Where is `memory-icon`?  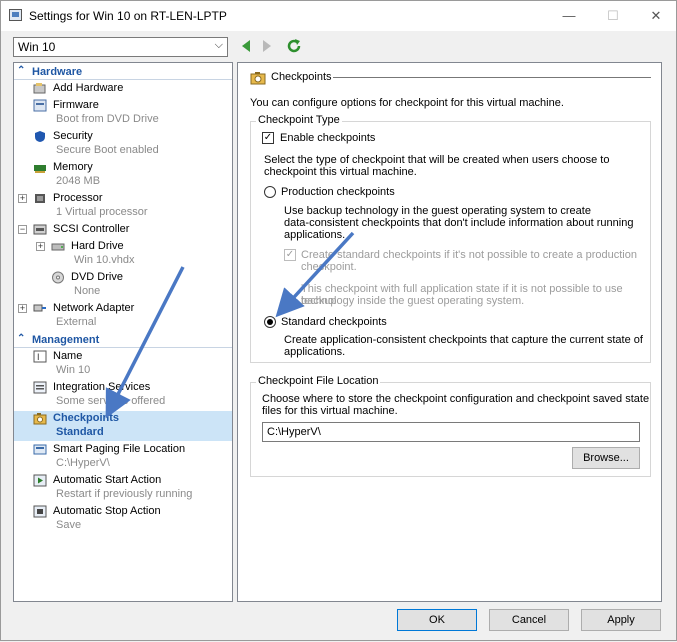
memory-icon is located at coordinates (40, 169).